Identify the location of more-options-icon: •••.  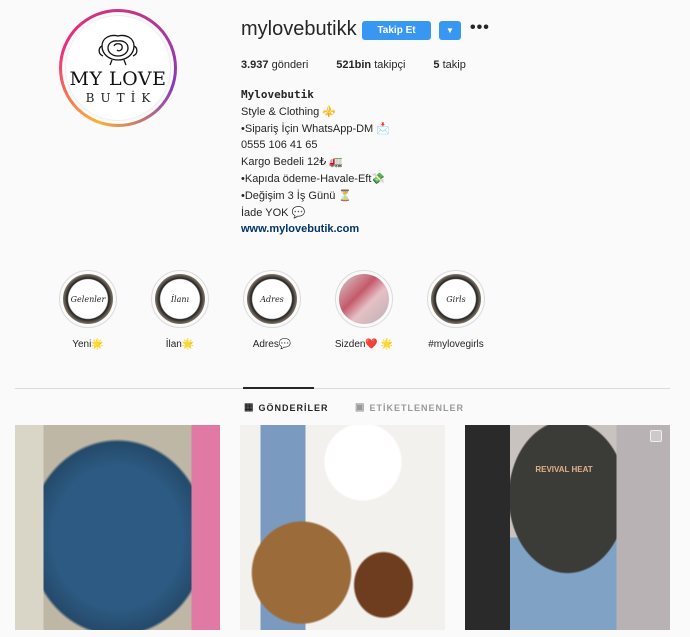
(480, 28).